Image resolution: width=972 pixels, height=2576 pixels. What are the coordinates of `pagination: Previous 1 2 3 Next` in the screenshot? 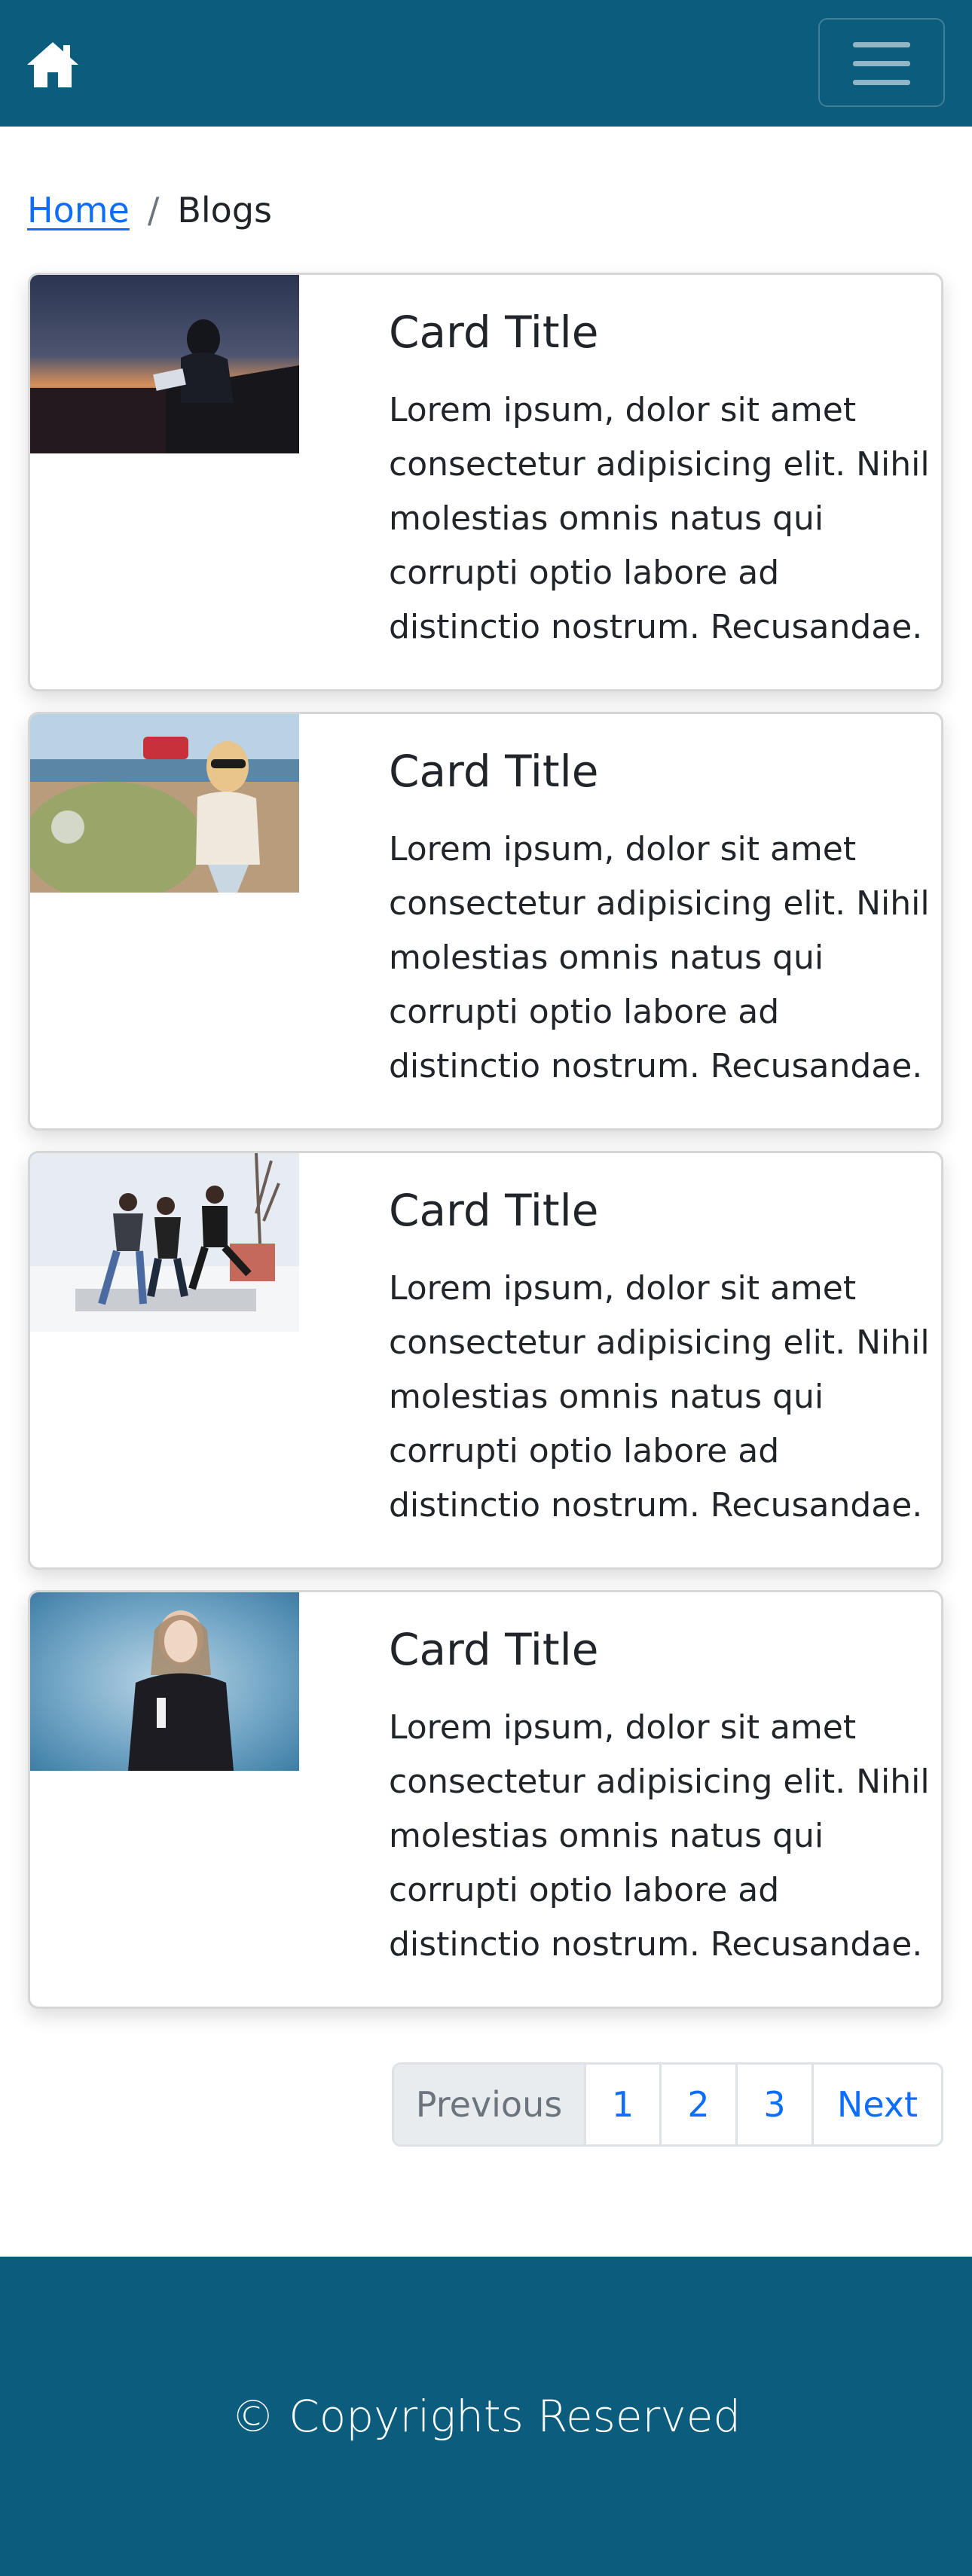 It's located at (667, 2105).